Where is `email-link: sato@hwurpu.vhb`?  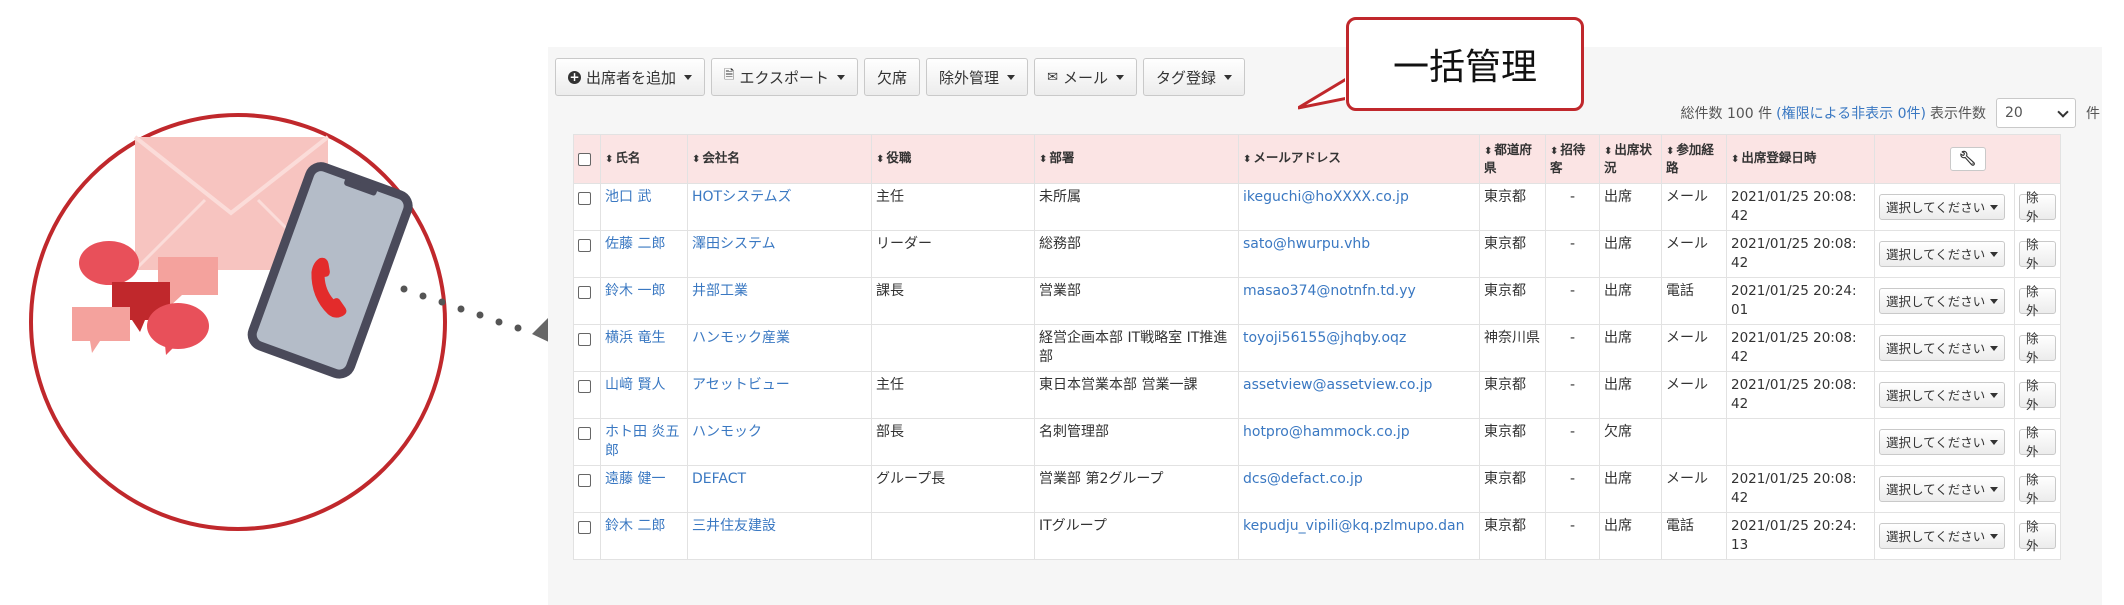
email-link: sato@hwurpu.vhb is located at coordinates (1306, 244).